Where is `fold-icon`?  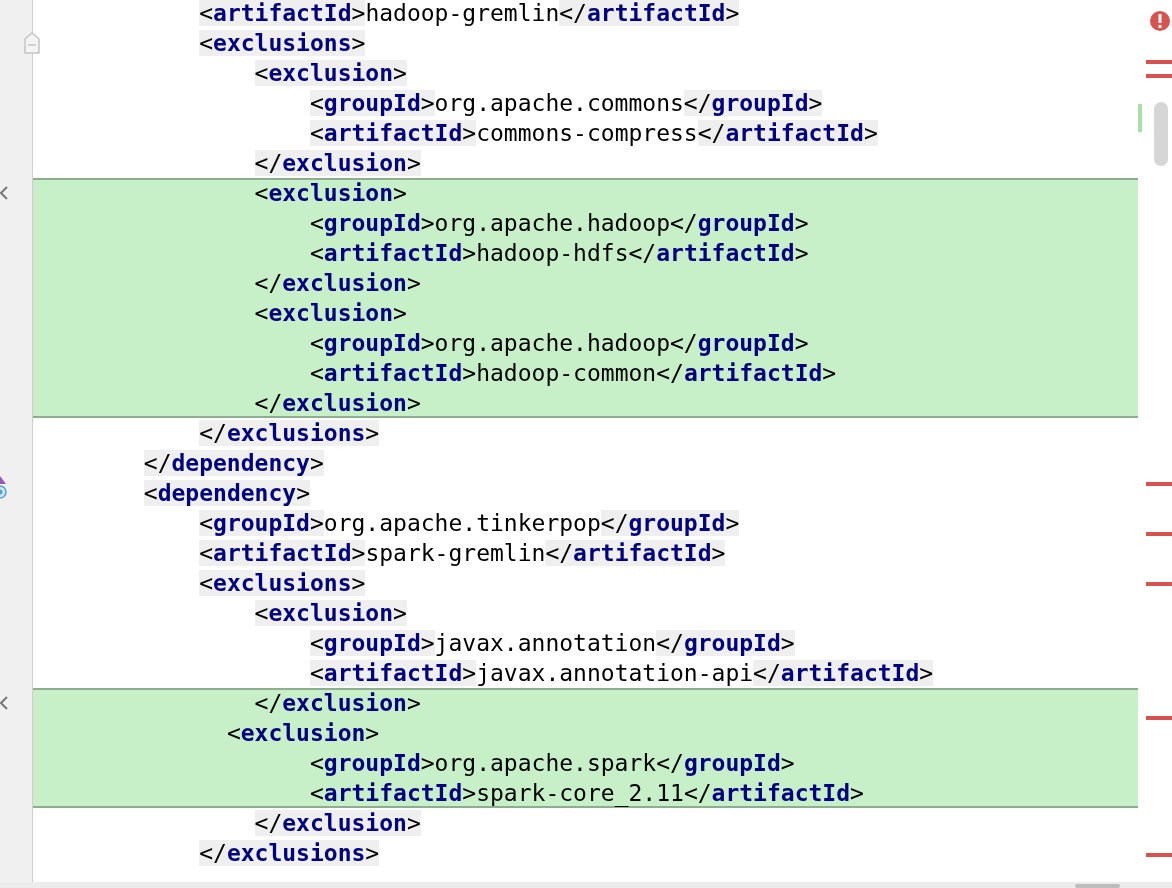 fold-icon is located at coordinates (32, 43).